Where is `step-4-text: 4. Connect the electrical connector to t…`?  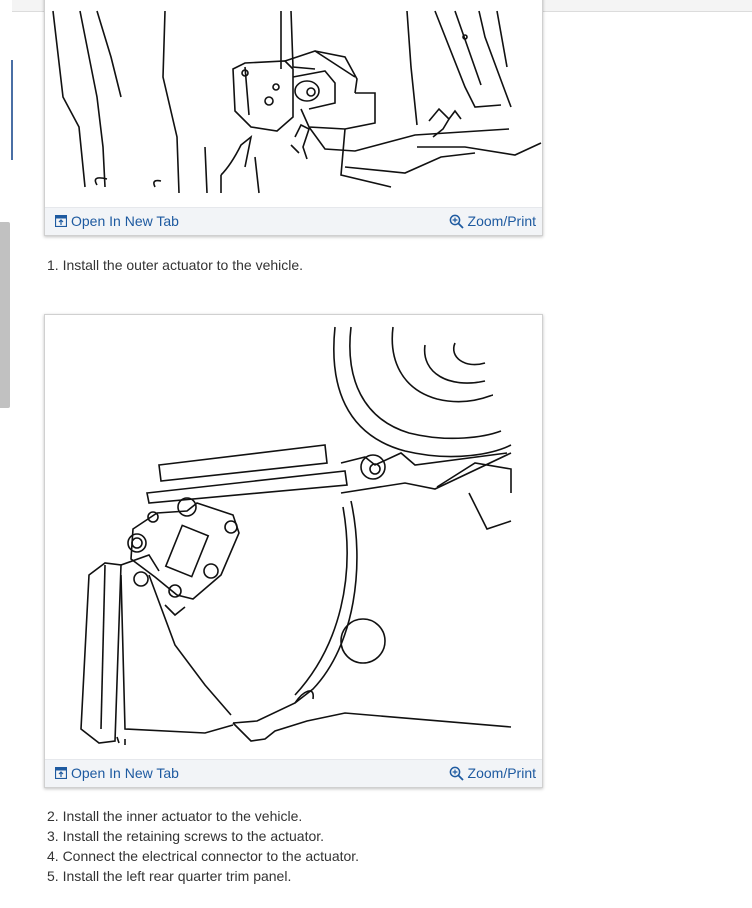 step-4-text: 4. Connect the electrical connector to t… is located at coordinates (203, 856).